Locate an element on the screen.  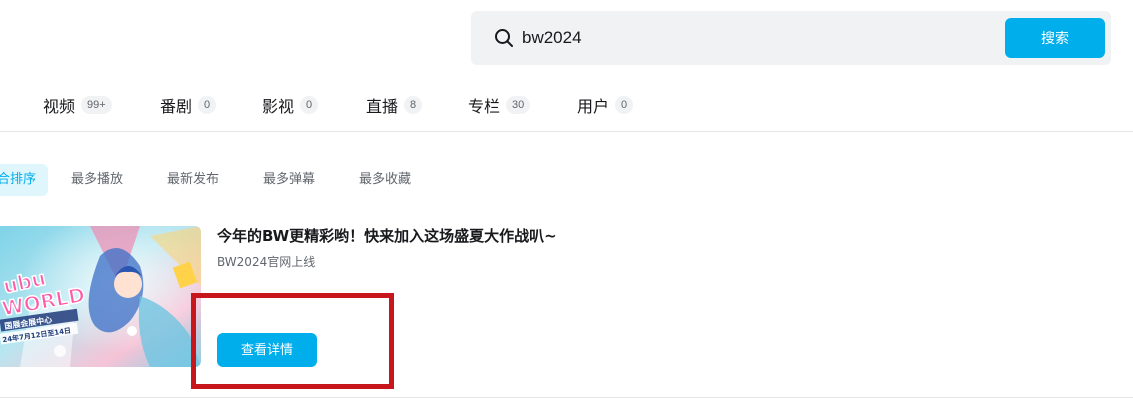
tab-user: 用户 0 is located at coordinates (605, 105).